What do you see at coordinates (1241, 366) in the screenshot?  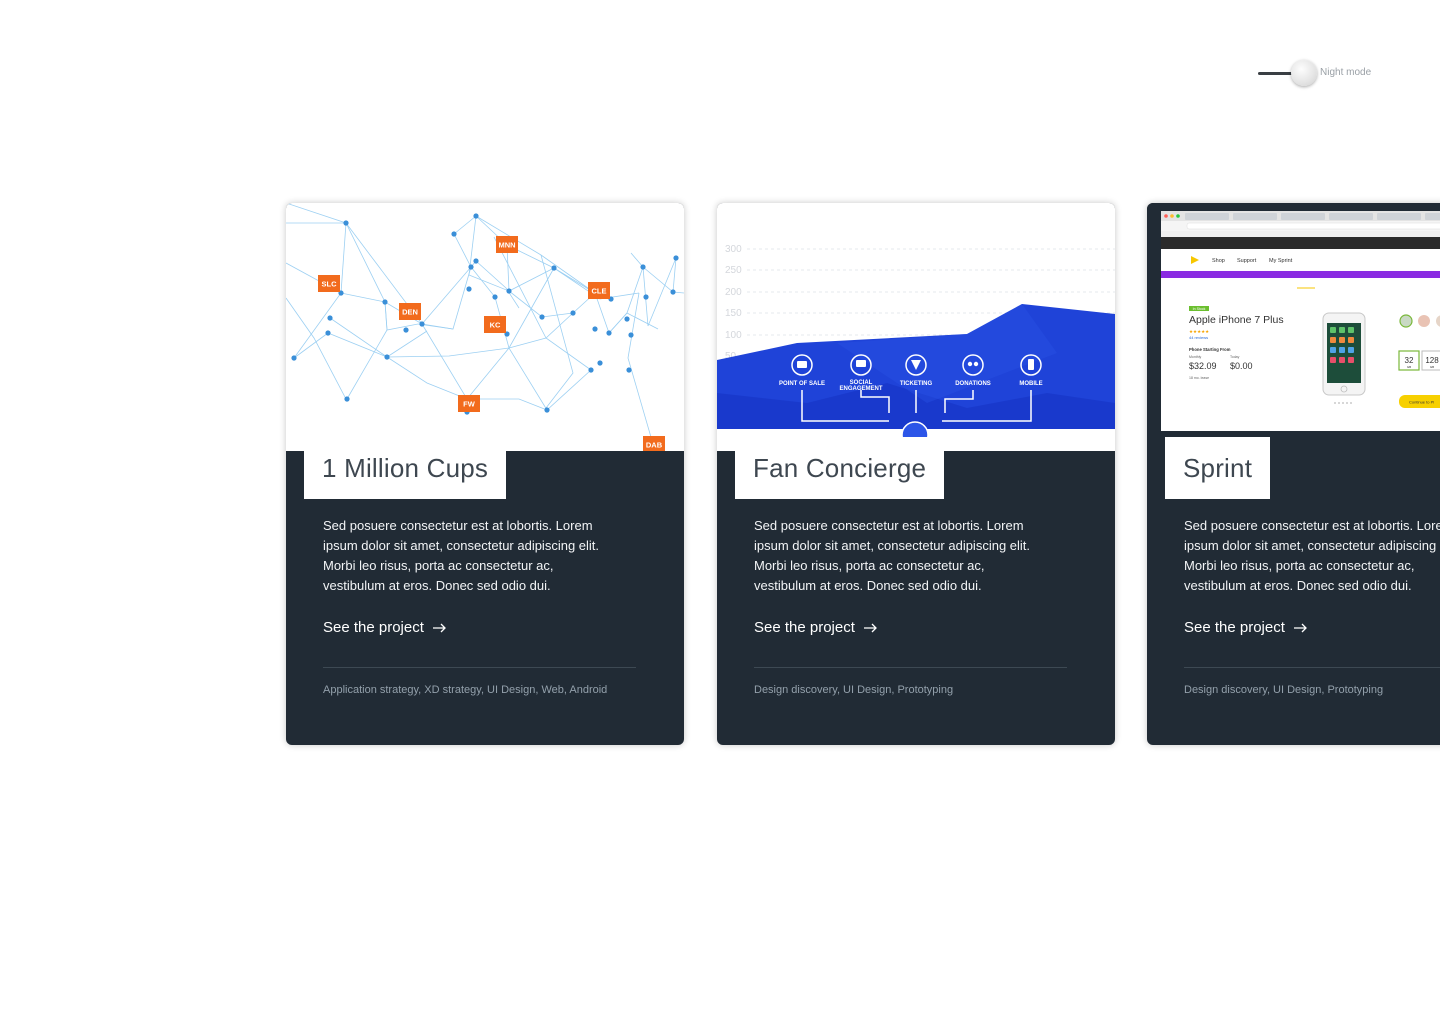 I see `sprint-today: $0.00` at bounding box center [1241, 366].